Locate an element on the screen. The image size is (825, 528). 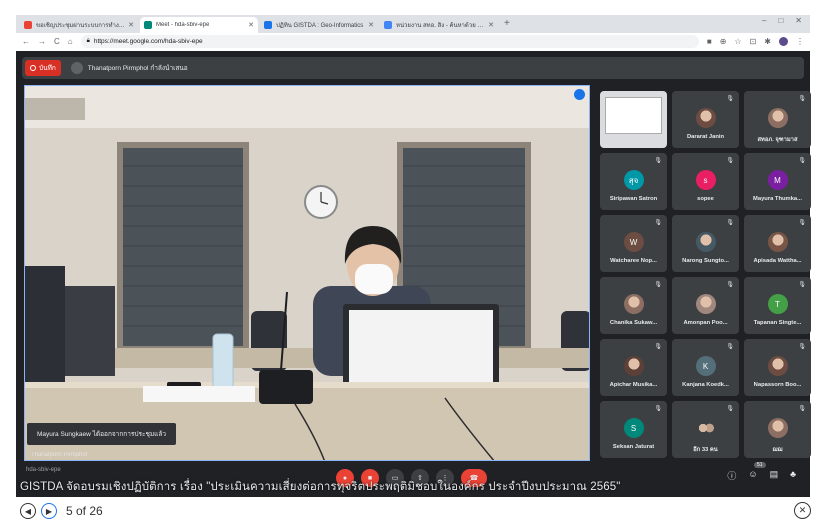
participant-tile: 🎙︎ s sopee is located at coordinates (705, 181).